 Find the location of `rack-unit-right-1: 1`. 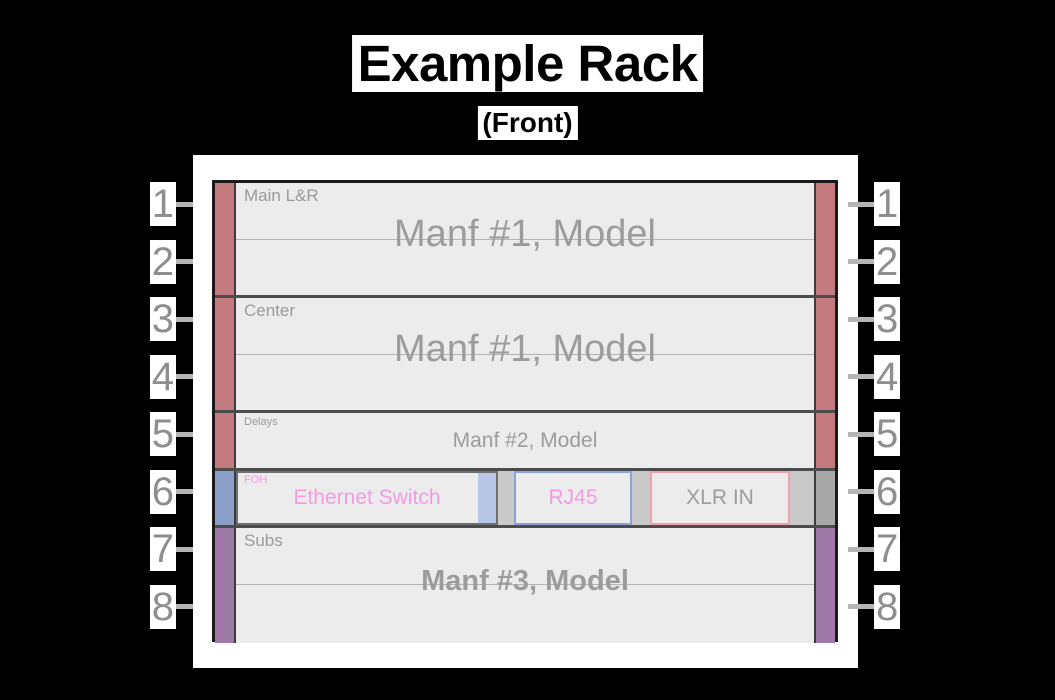

rack-unit-right-1: 1 is located at coordinates (874, 204).